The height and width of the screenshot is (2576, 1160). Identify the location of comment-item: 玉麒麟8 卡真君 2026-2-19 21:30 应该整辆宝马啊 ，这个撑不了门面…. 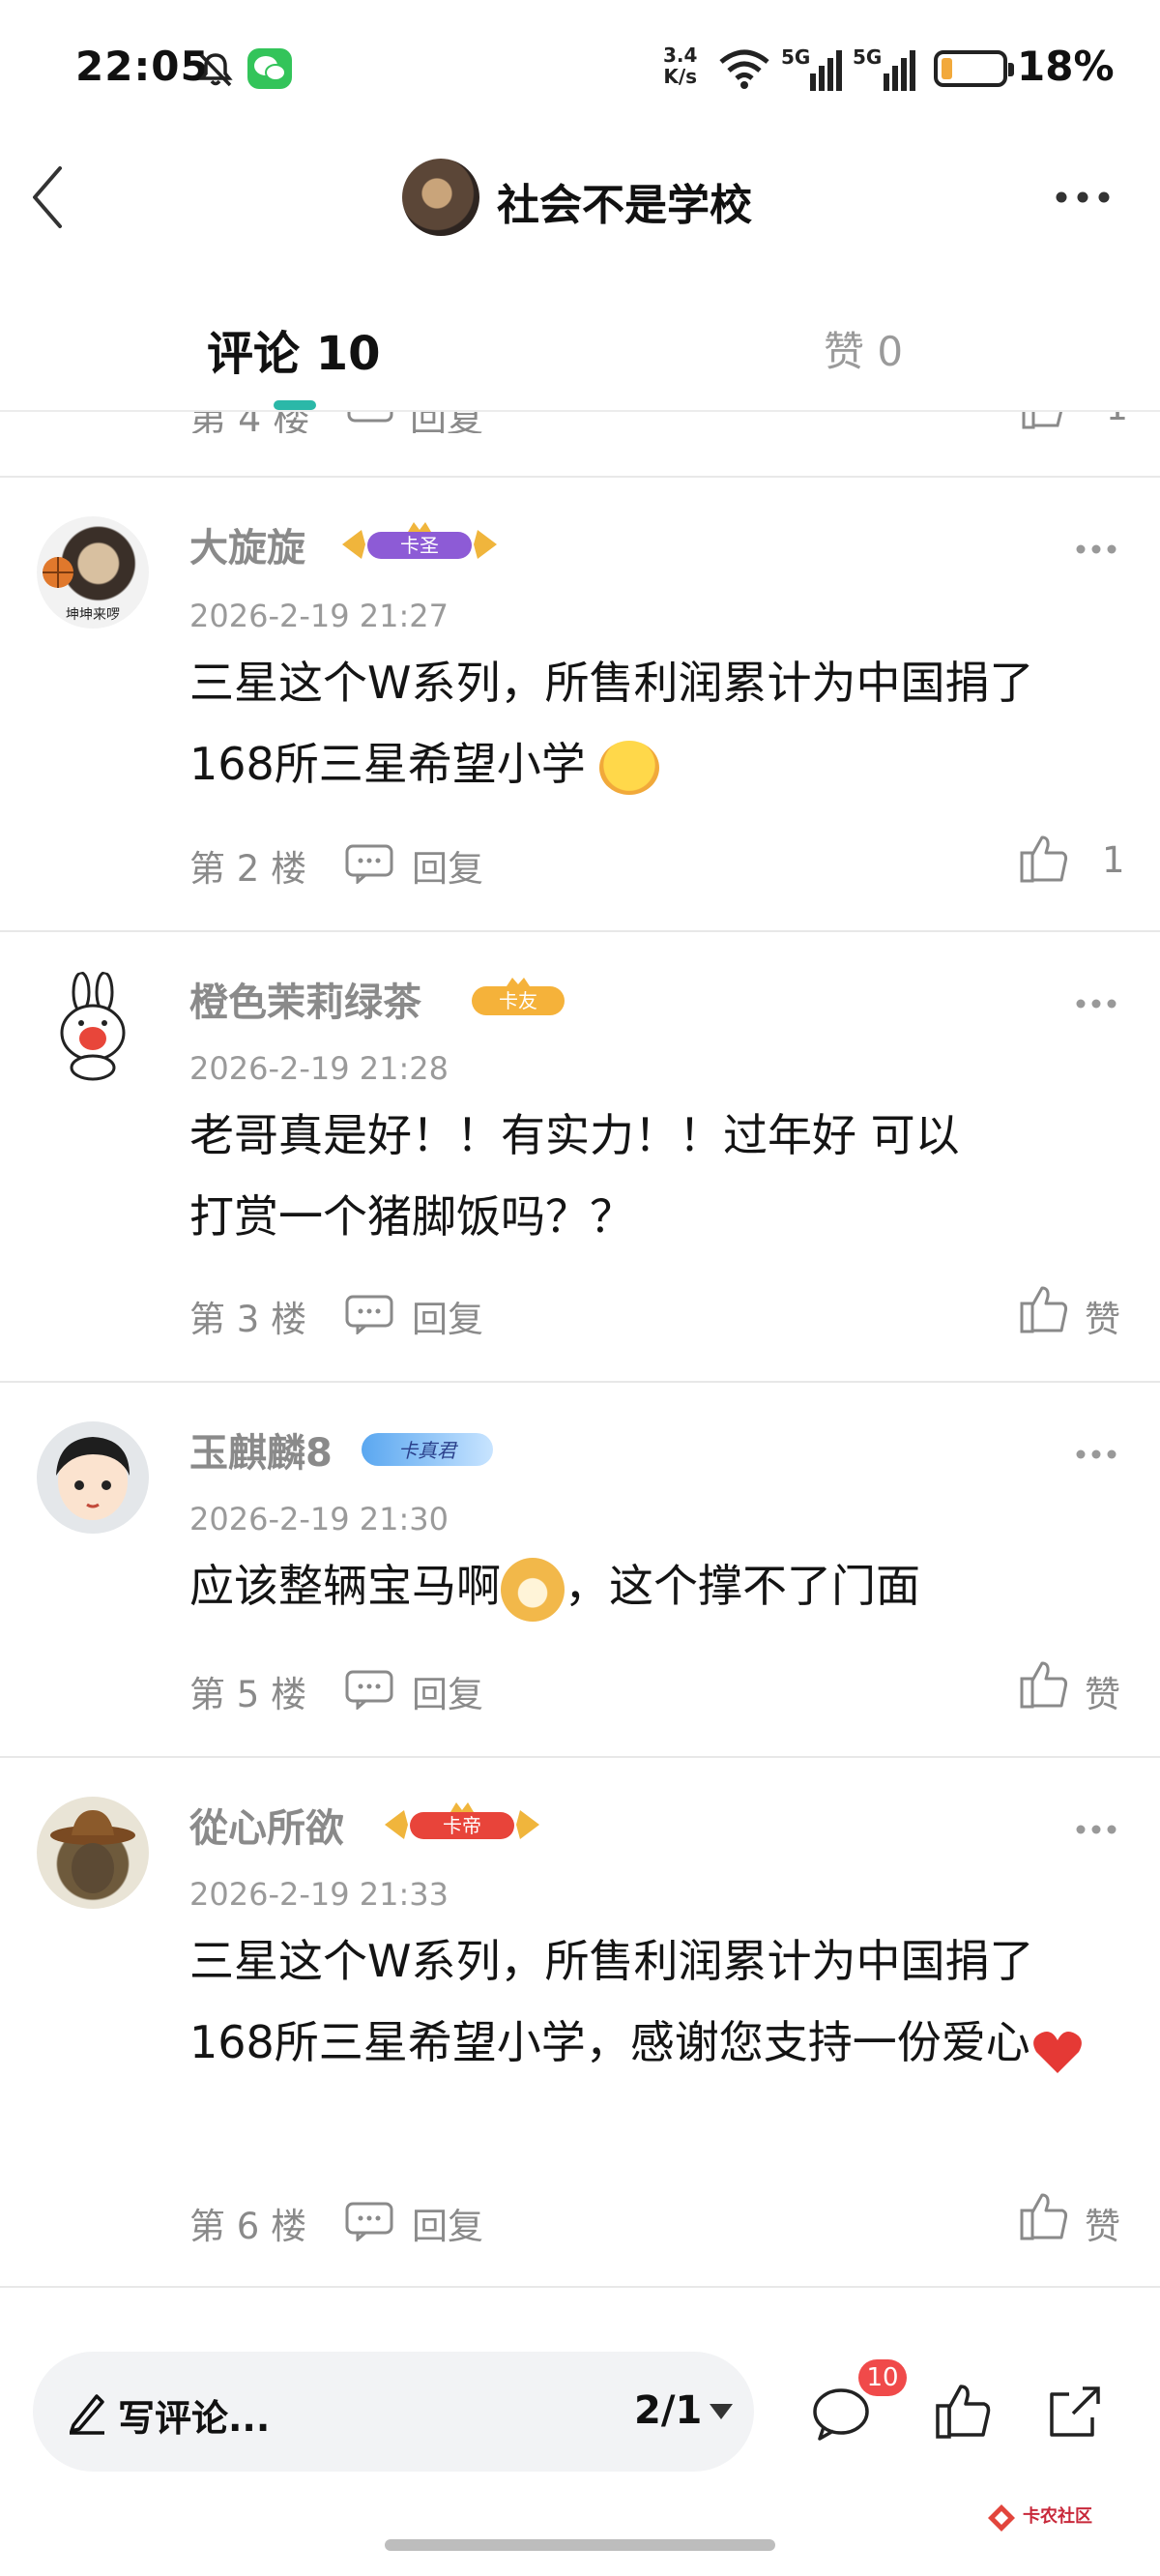
(580, 1569).